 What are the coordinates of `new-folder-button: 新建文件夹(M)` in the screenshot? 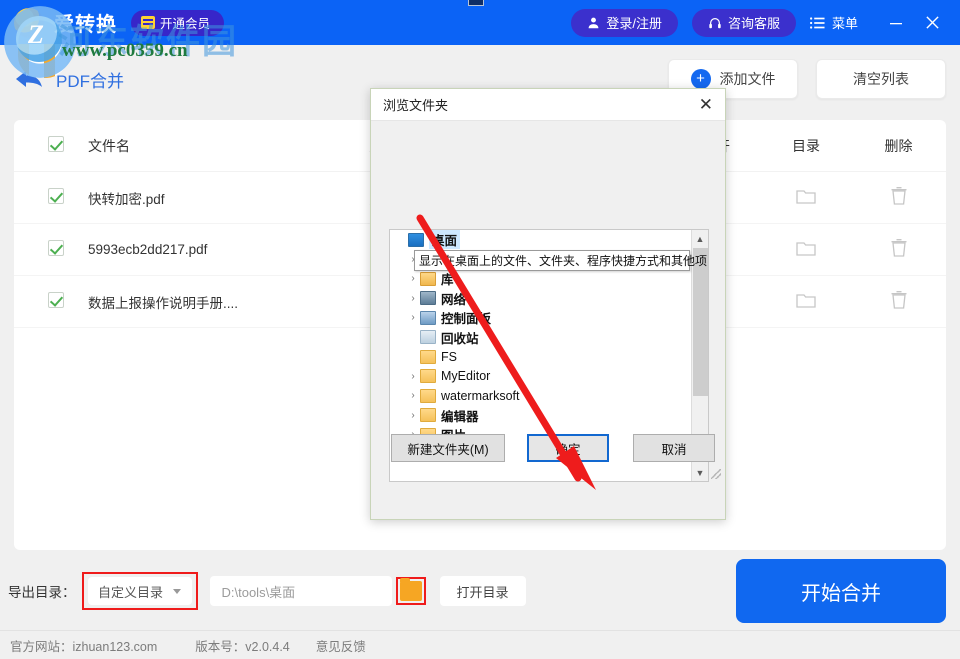 It's located at (448, 448).